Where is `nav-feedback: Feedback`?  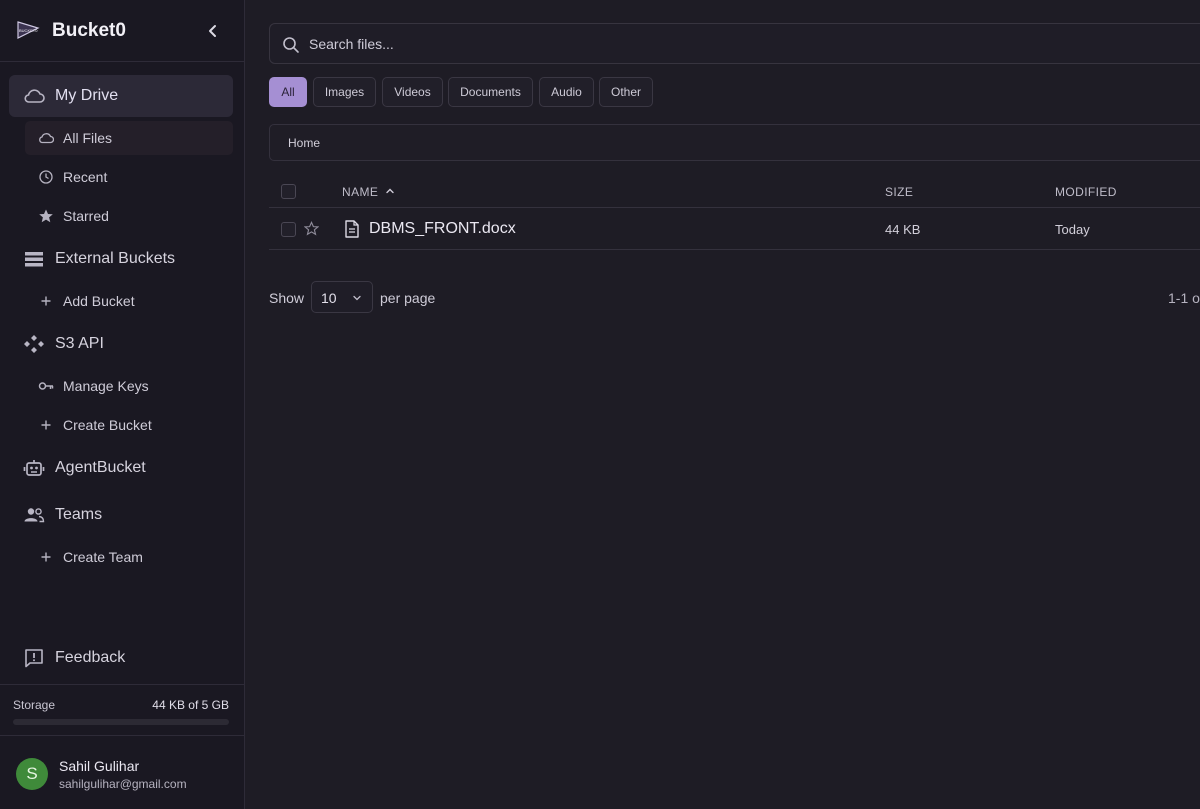 nav-feedback: Feedback is located at coordinates (121, 658).